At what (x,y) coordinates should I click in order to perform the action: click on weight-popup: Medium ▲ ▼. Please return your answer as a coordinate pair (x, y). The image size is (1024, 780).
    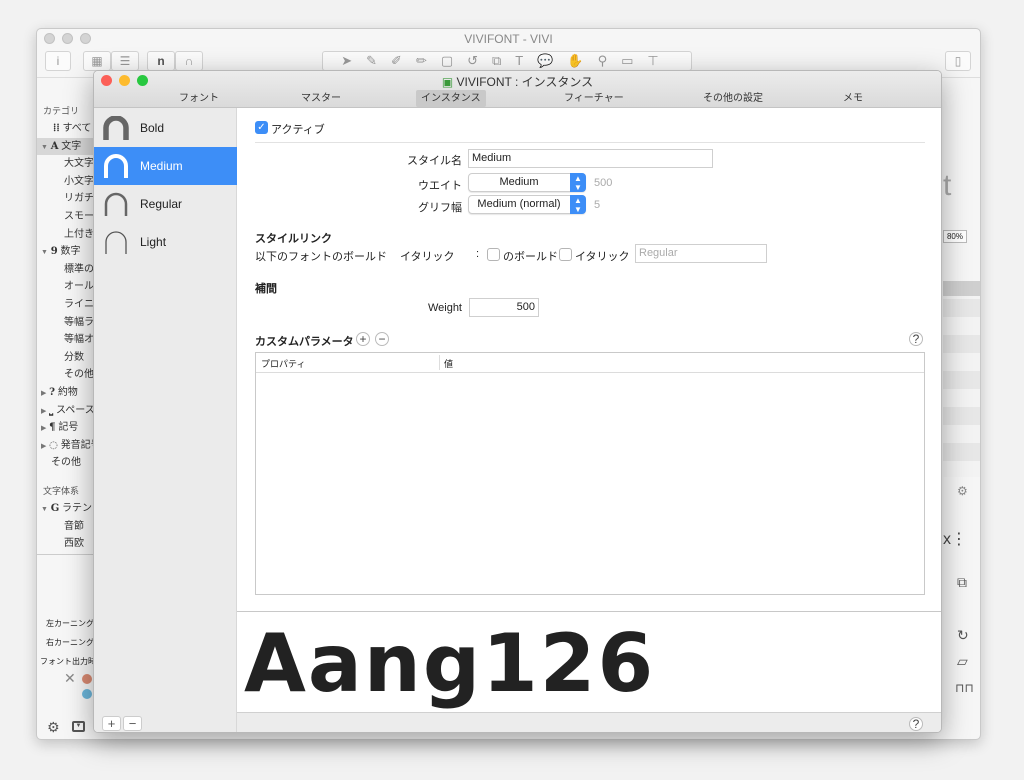
    Looking at the image, I should click on (527, 182).